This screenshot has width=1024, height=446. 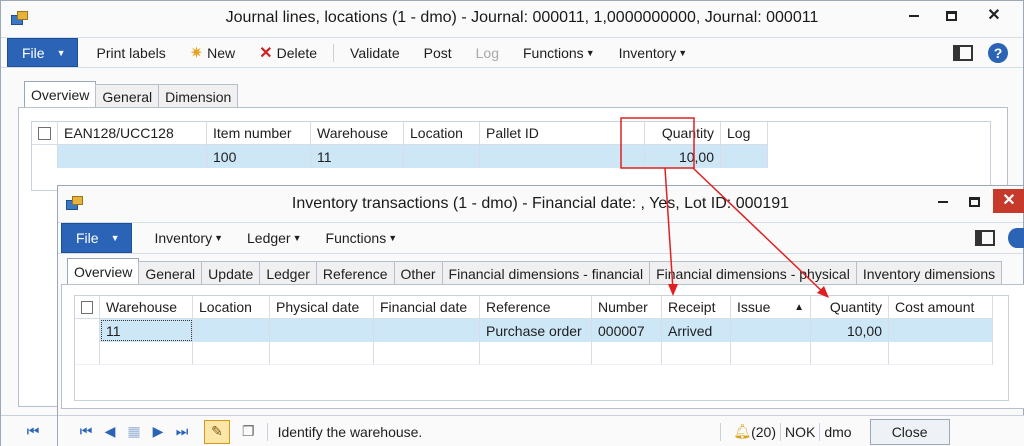 What do you see at coordinates (274, 238) in the screenshot?
I see `ledger-menu: Ledger ▼` at bounding box center [274, 238].